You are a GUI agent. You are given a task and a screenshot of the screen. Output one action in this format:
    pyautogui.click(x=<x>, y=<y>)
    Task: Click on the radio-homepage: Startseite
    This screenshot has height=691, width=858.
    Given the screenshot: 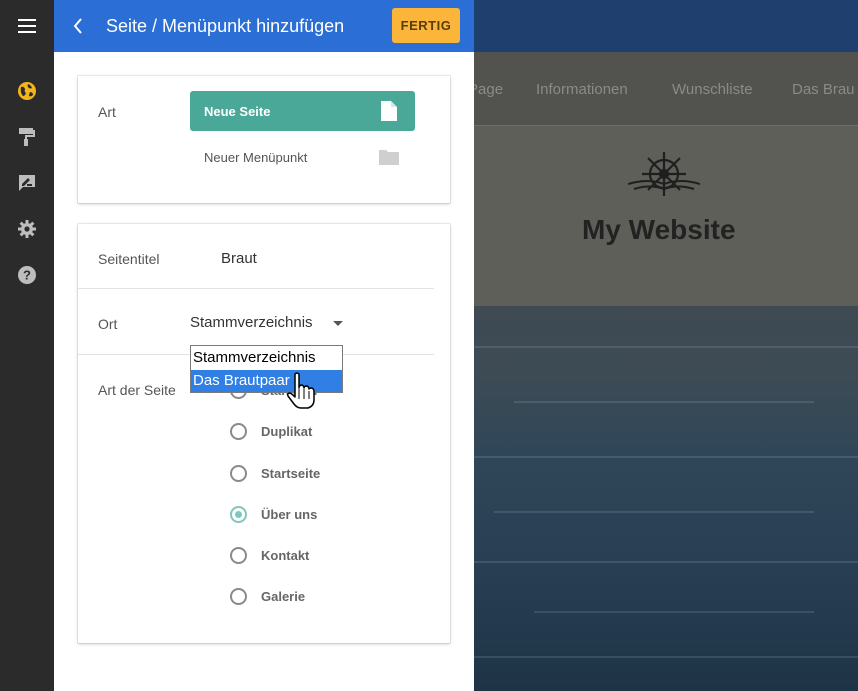 What is the action you would take?
    pyautogui.click(x=275, y=473)
    